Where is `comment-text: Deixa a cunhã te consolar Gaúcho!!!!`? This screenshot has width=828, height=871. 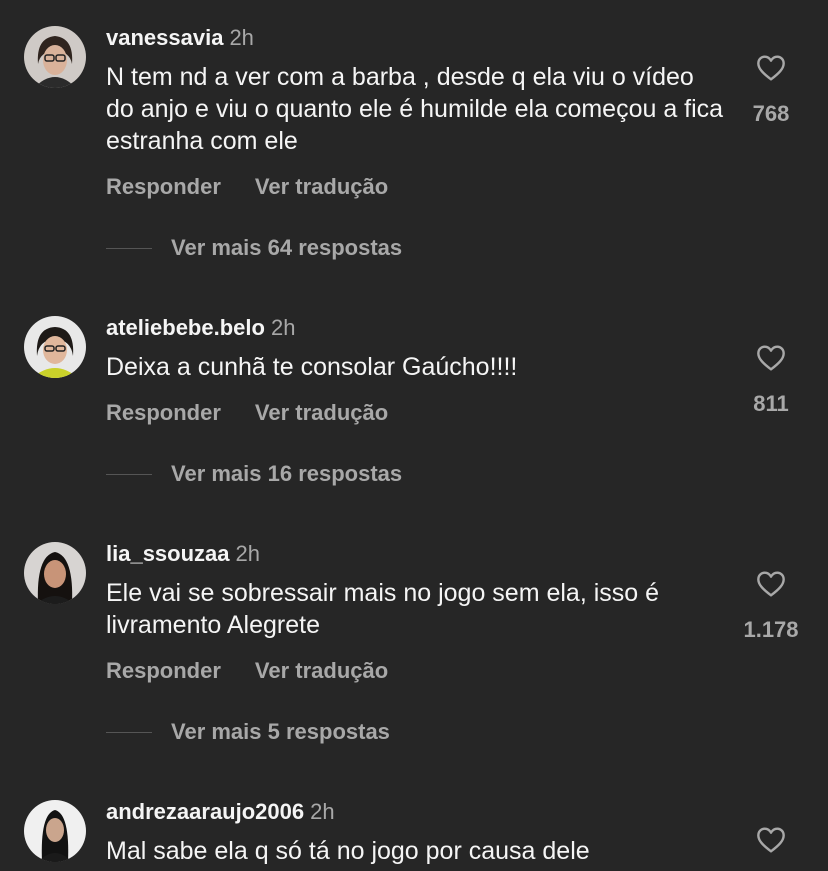 comment-text: Deixa a cunhã te consolar Gaúcho!!!! is located at coordinates (312, 367).